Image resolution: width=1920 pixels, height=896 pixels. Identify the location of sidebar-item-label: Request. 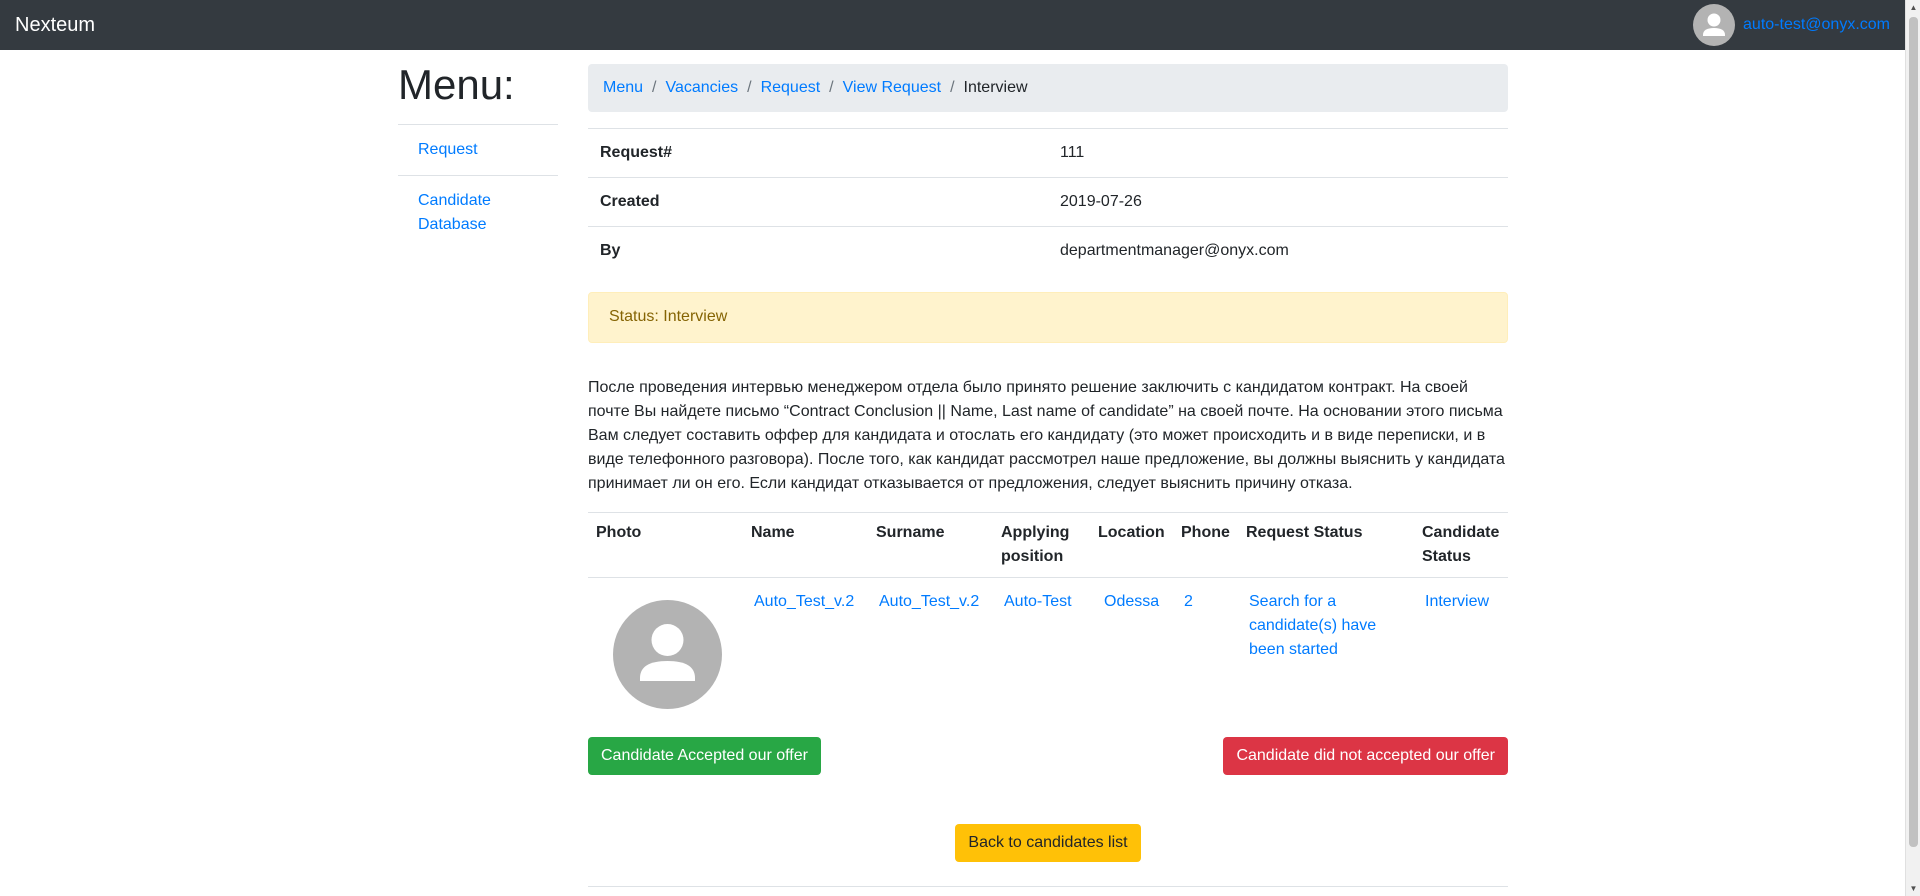
(448, 149).